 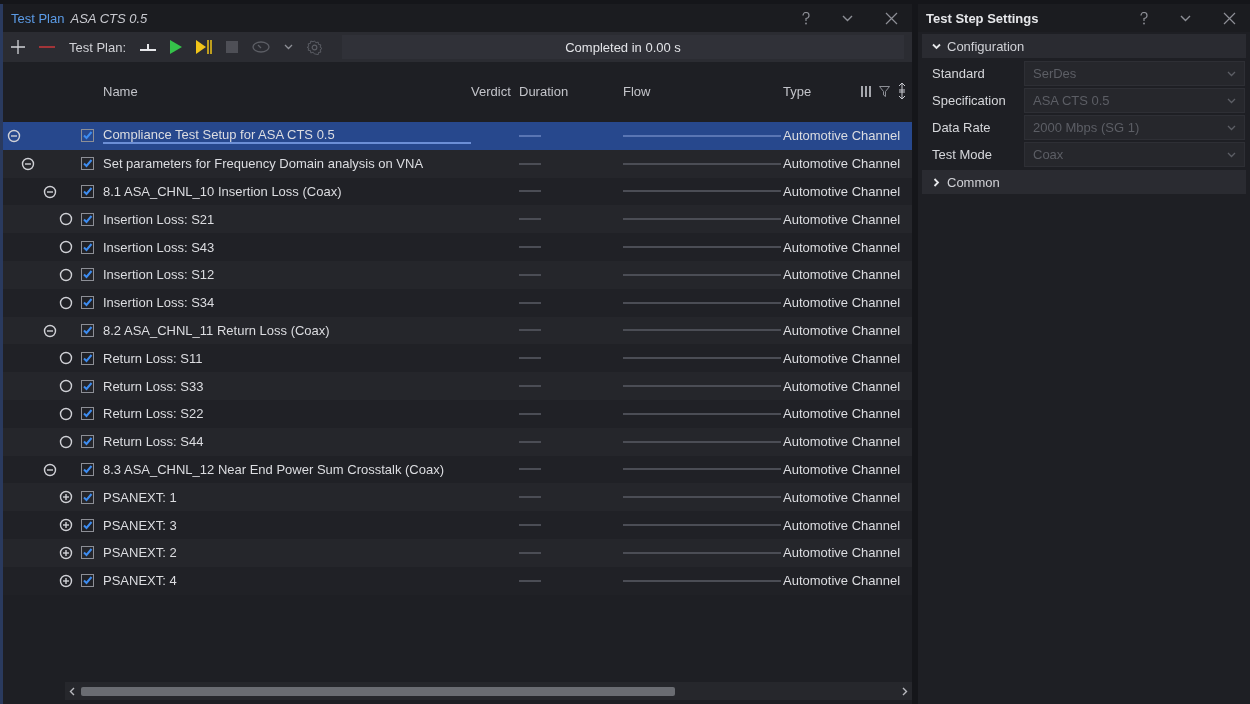 I want to click on step-row: Return Loss: S33 Automotive Channel, so click(x=457, y=386).